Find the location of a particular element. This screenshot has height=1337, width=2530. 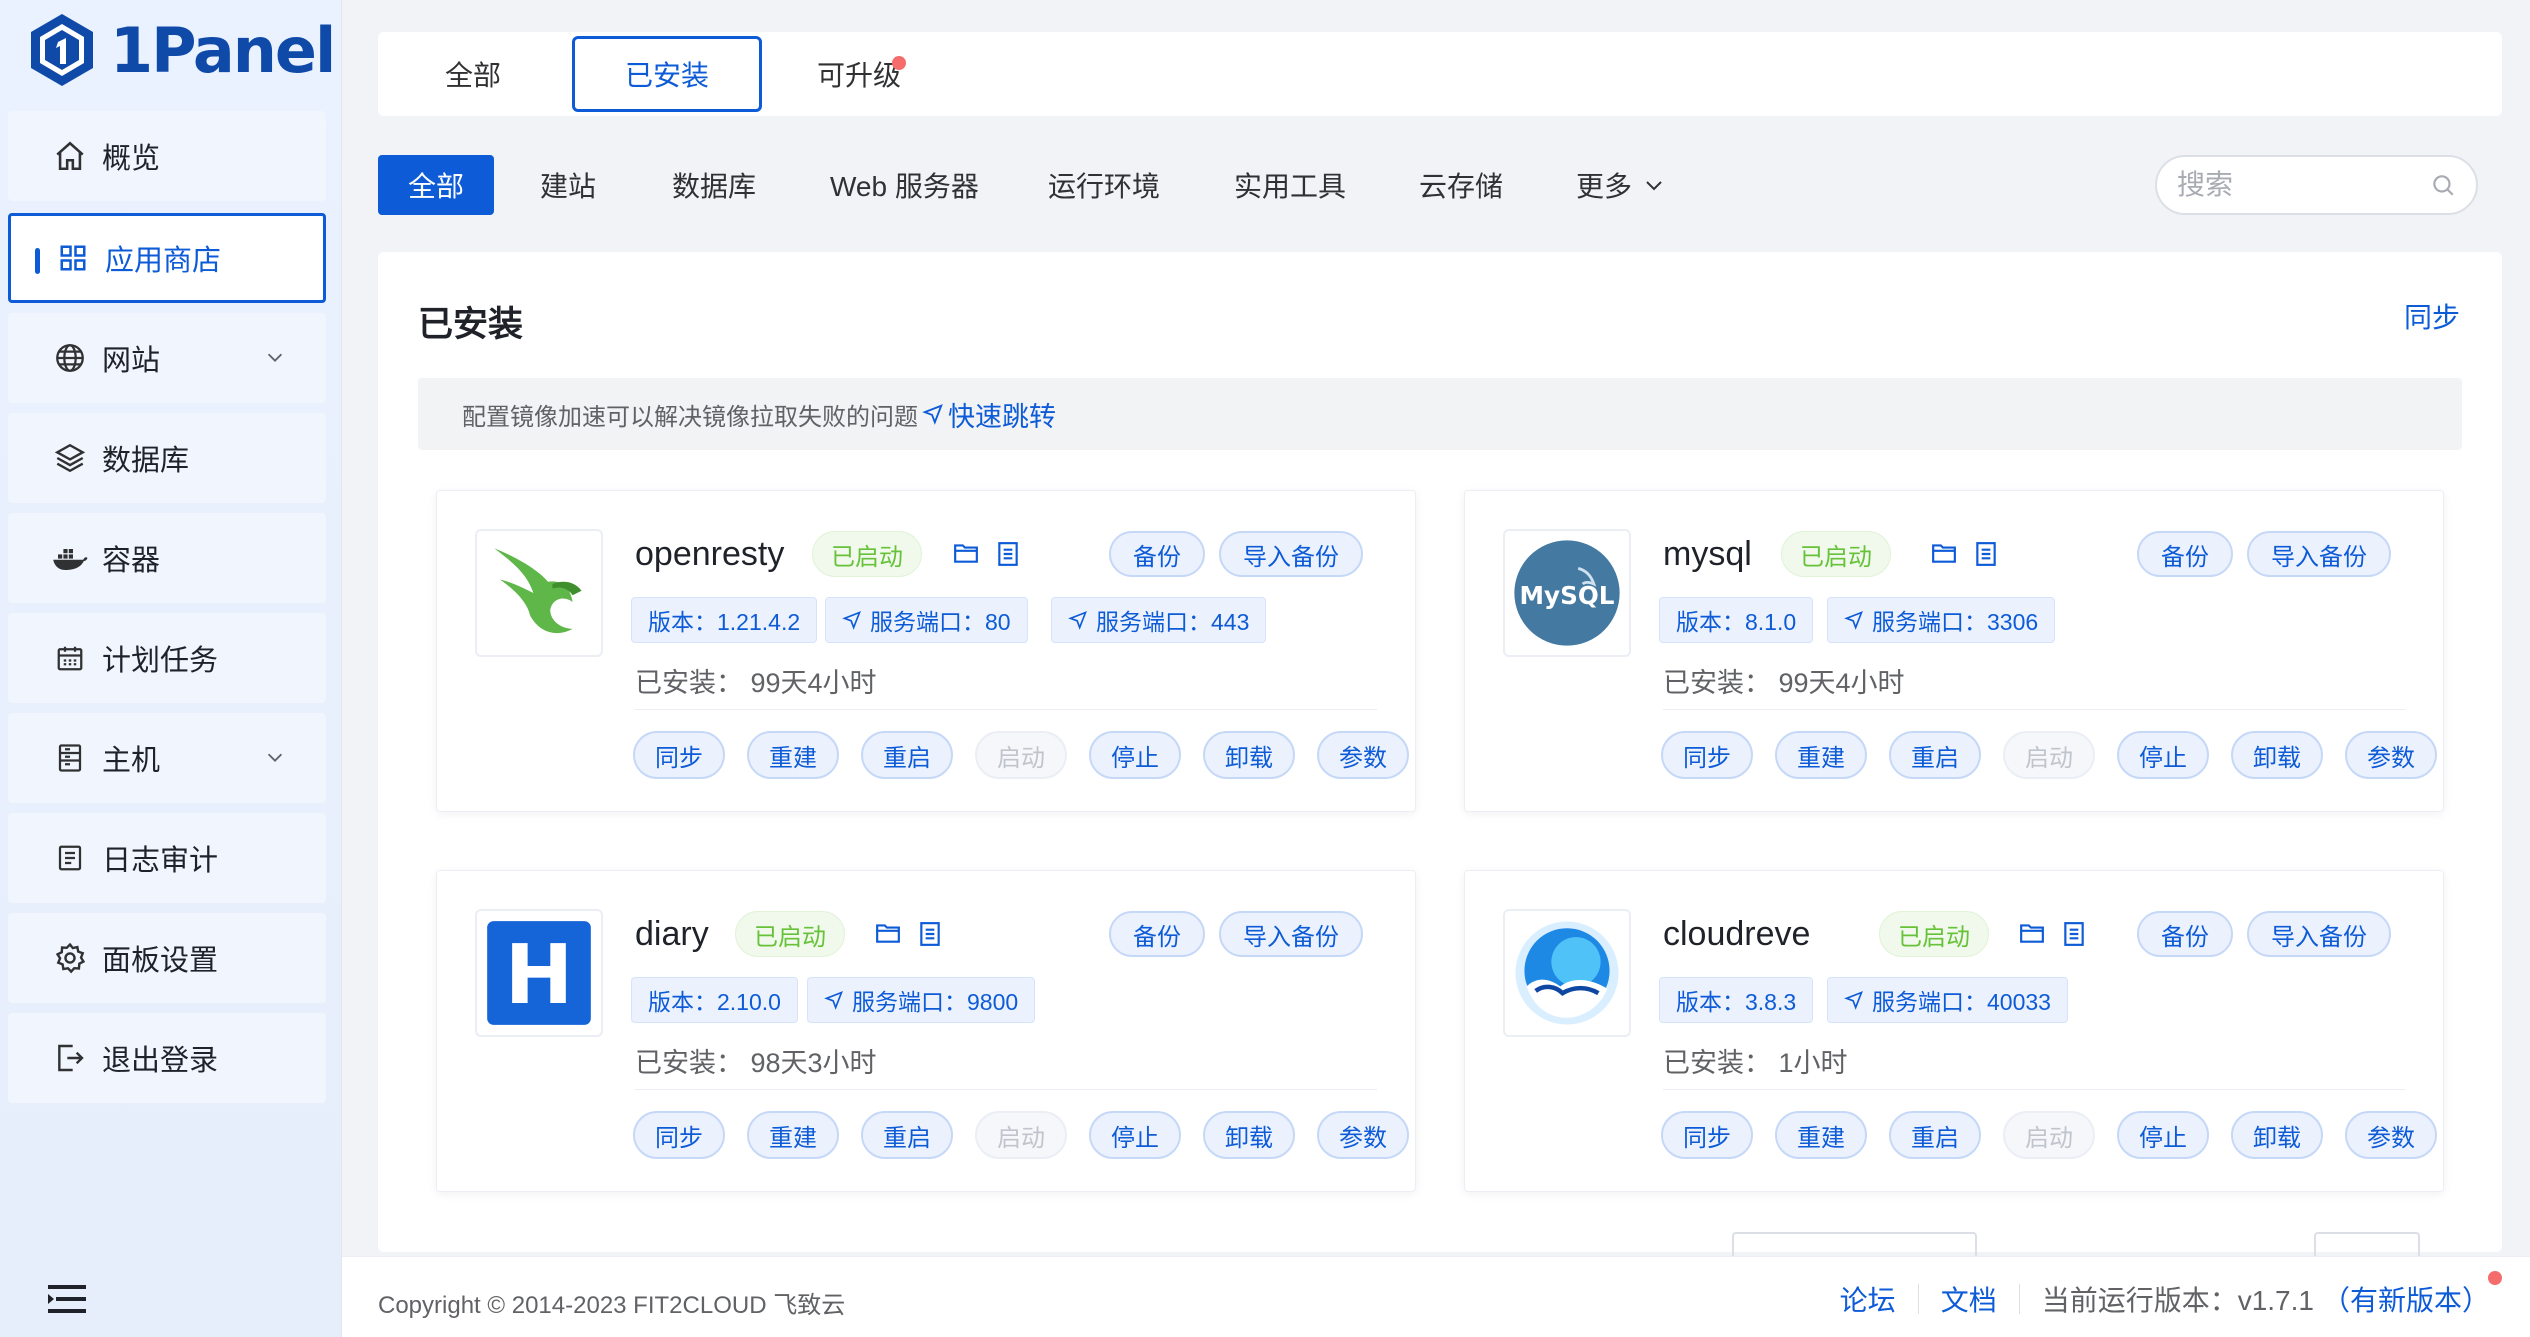

category-website: 建站 is located at coordinates (568, 185).